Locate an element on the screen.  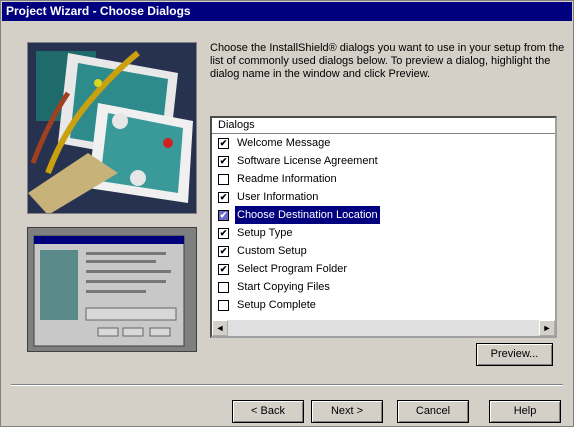
list-item-label: User Information is located at coordinates (278, 197).